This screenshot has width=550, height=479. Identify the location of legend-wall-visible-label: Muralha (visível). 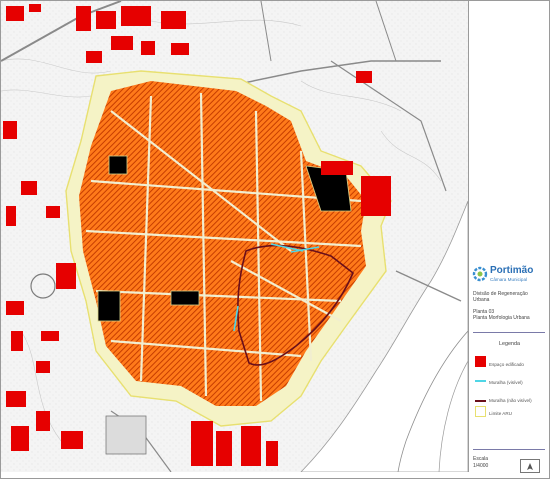
(506, 382).